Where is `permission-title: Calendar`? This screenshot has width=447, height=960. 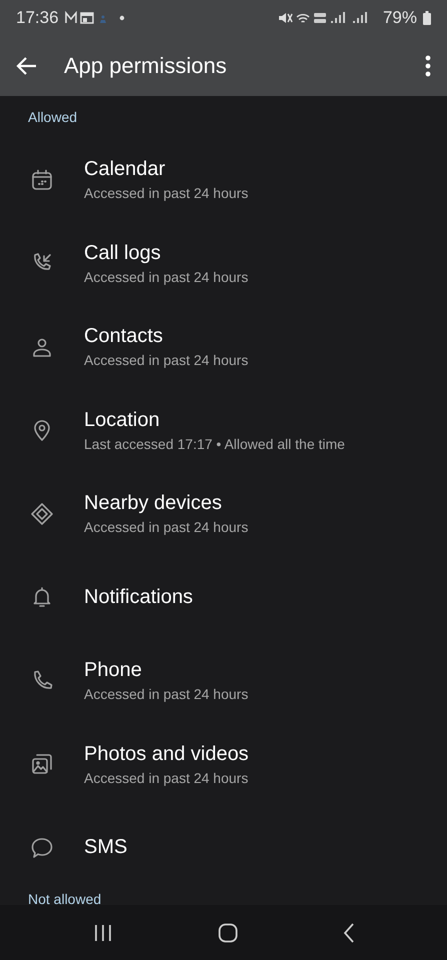
permission-title: Calendar is located at coordinates (125, 170).